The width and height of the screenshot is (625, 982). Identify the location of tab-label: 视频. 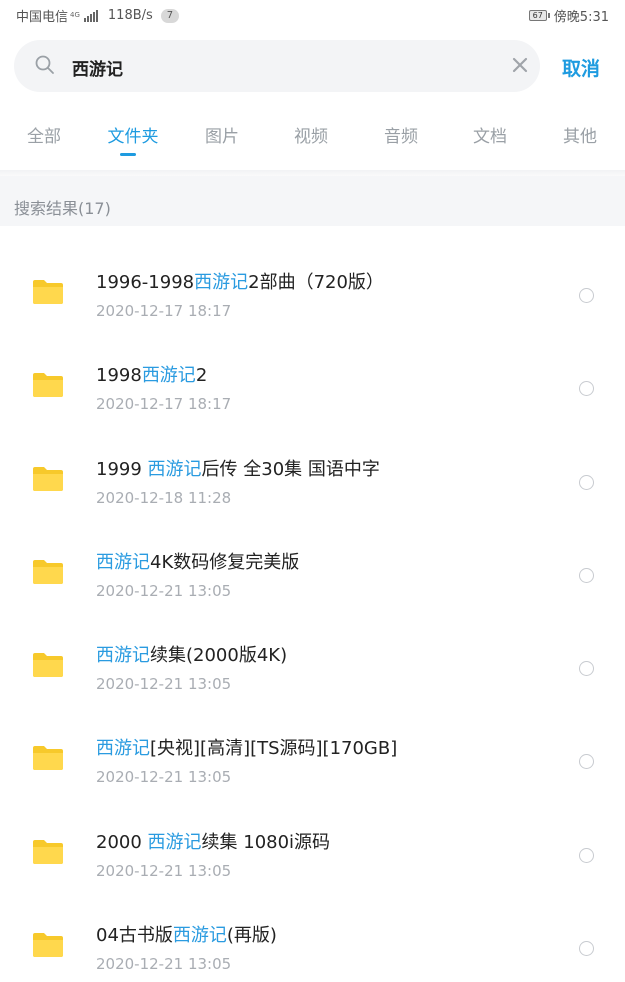
(311, 137).